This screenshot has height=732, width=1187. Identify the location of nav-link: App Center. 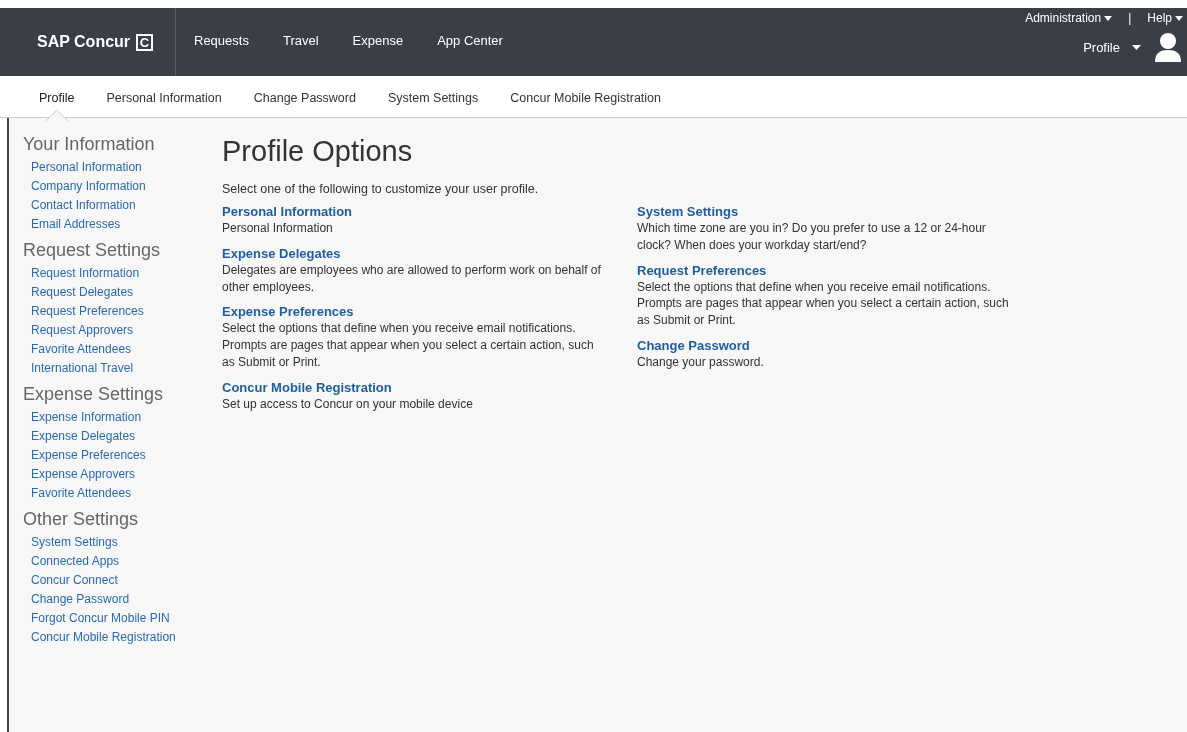
(470, 40).